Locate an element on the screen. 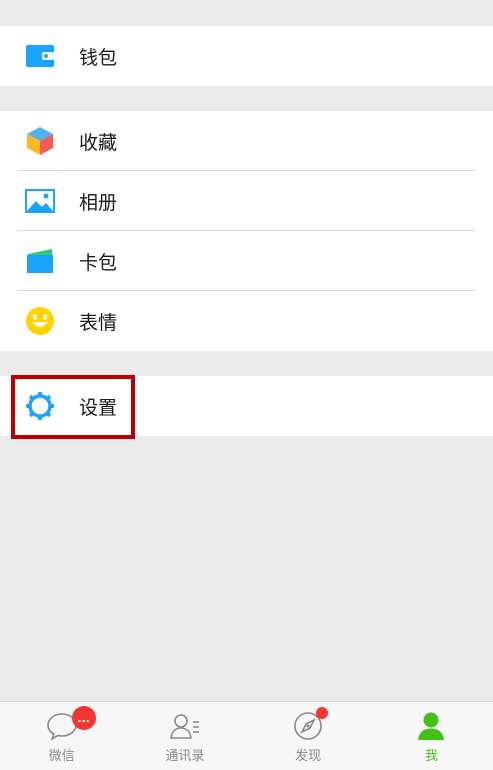 The image size is (493, 770). tab-label: 发现 is located at coordinates (308, 756).